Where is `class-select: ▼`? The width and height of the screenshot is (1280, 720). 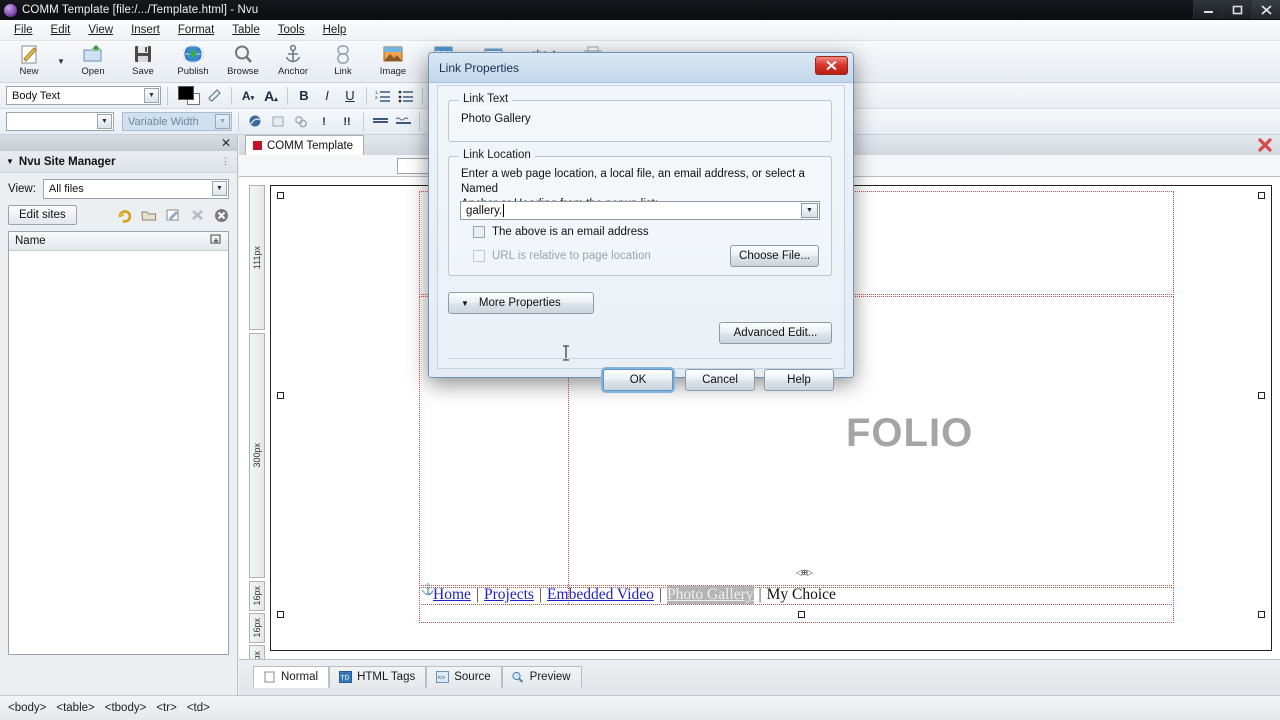 class-select: ▼ is located at coordinates (60, 121).